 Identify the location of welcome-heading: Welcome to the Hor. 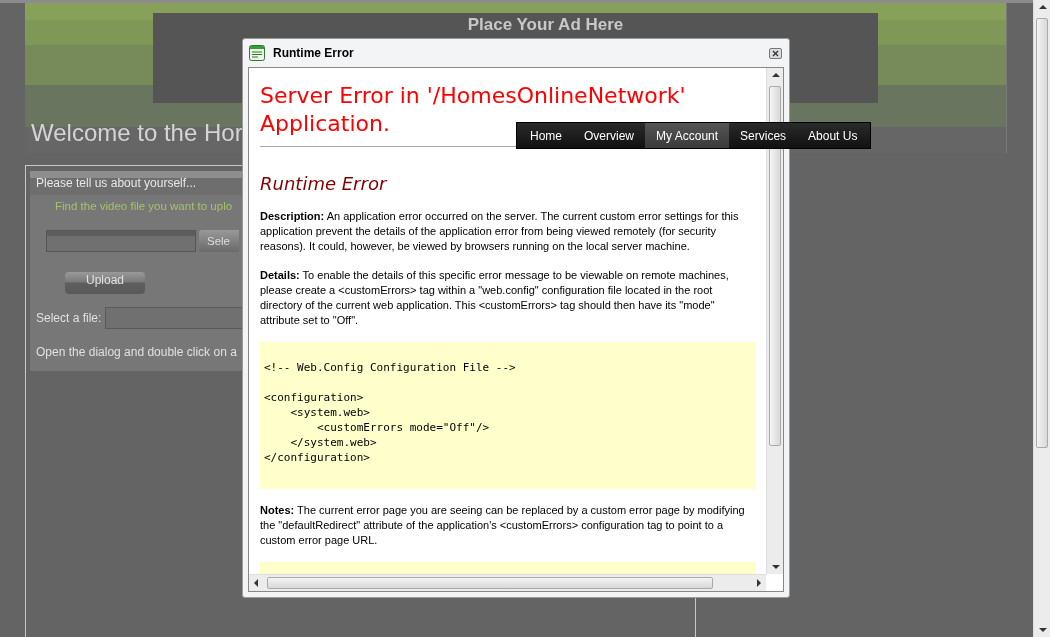
(137, 133).